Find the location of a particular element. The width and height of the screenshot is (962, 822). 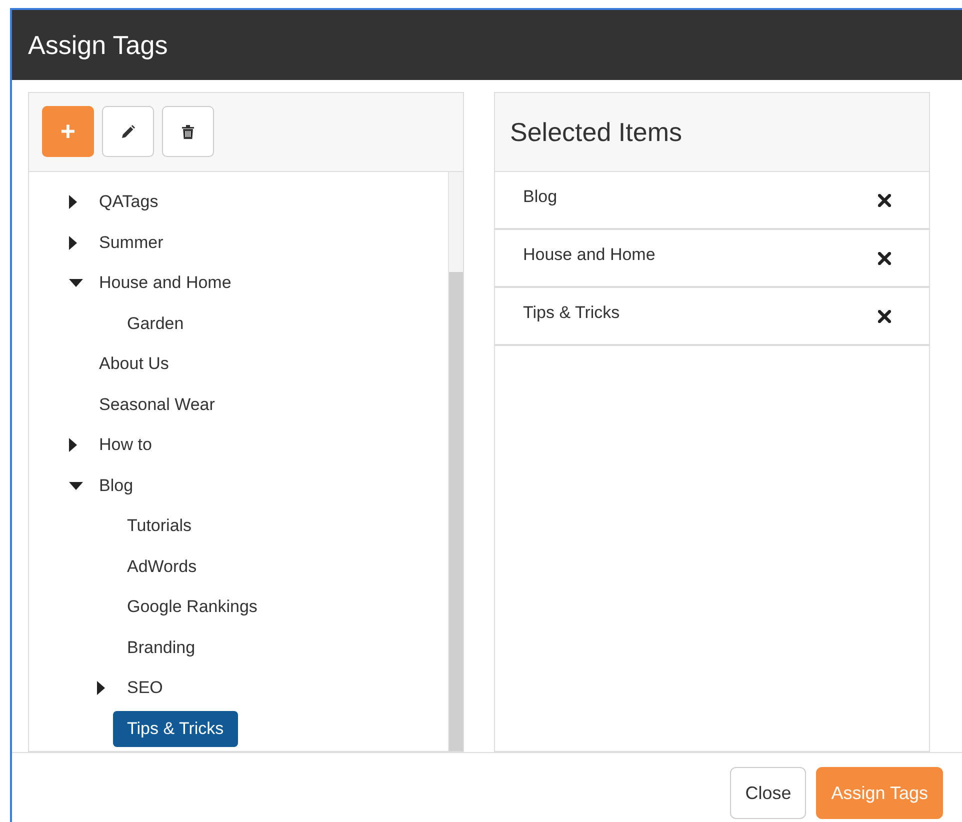

scrollbar is located at coordinates (455, 461).